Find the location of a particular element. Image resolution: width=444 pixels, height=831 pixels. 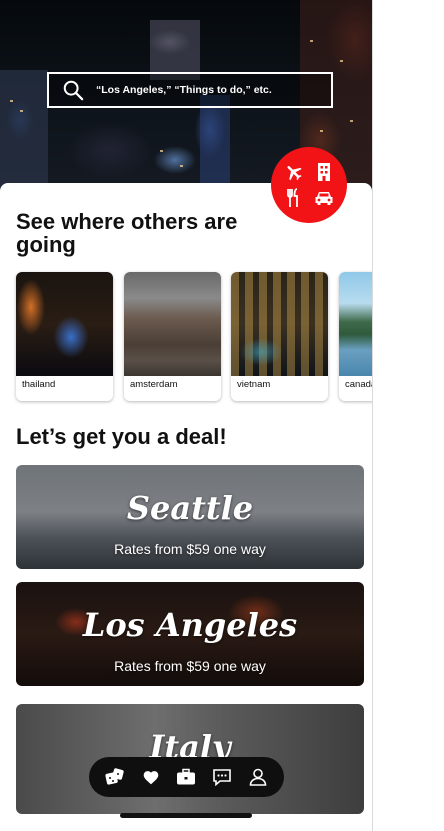

destination-carousel: thailand amsterdam vietnam canada is located at coordinates (194, 337).